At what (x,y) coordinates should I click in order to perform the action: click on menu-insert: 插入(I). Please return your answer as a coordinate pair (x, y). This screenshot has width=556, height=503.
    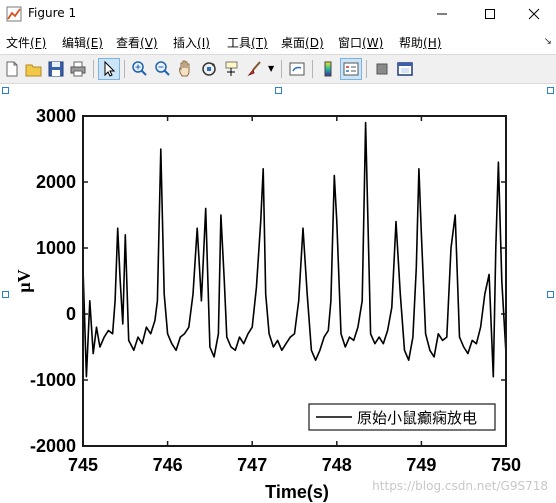
    Looking at the image, I should click on (191, 42).